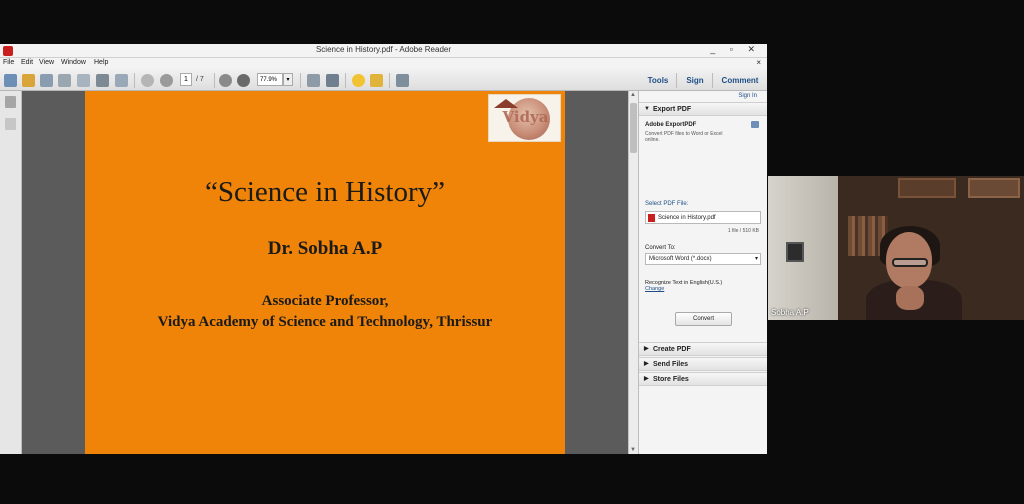  I want to click on email-icon, so click(121, 80).